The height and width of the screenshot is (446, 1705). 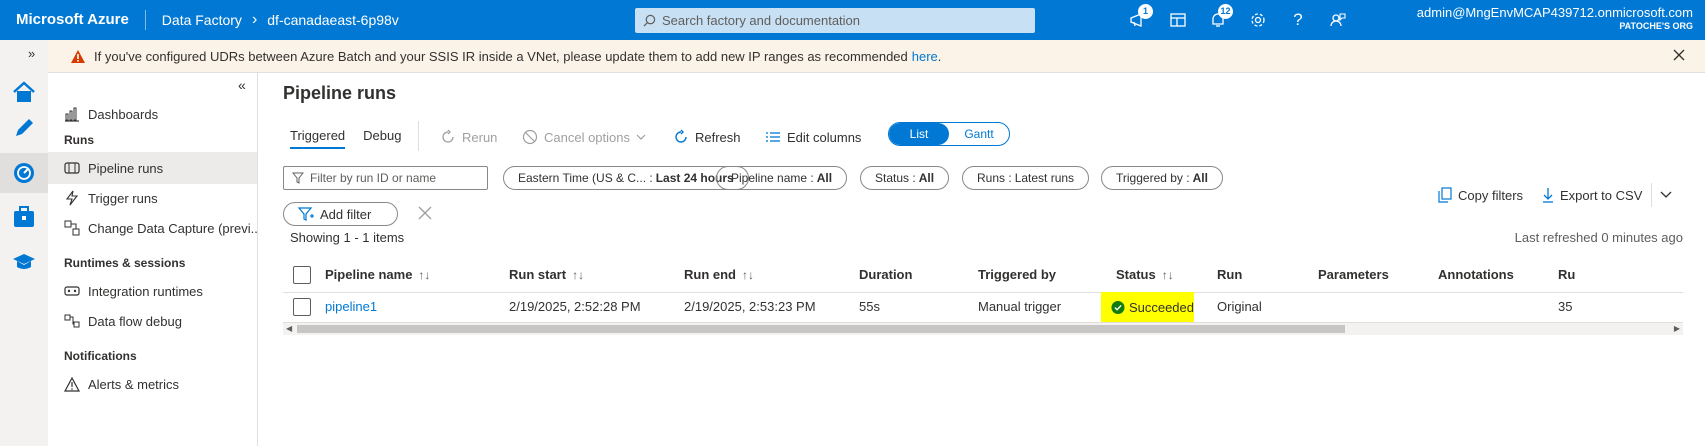 What do you see at coordinates (1445, 195) in the screenshot?
I see `copy-icon` at bounding box center [1445, 195].